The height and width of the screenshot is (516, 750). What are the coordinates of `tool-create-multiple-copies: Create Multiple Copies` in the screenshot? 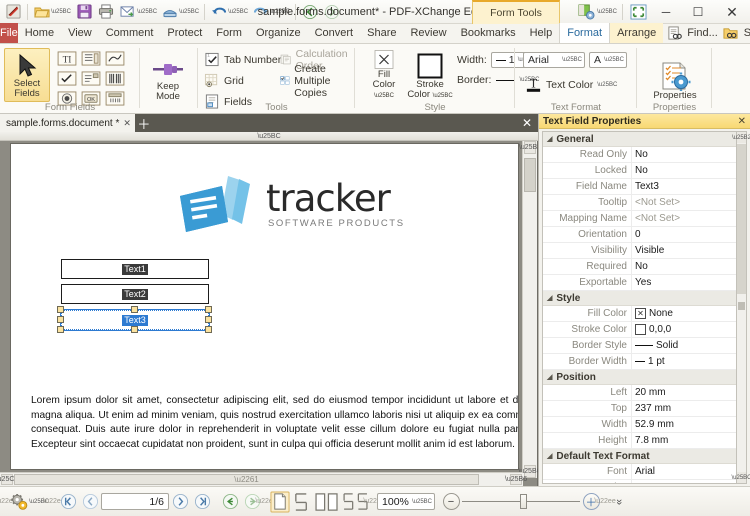 It's located at (317, 81).